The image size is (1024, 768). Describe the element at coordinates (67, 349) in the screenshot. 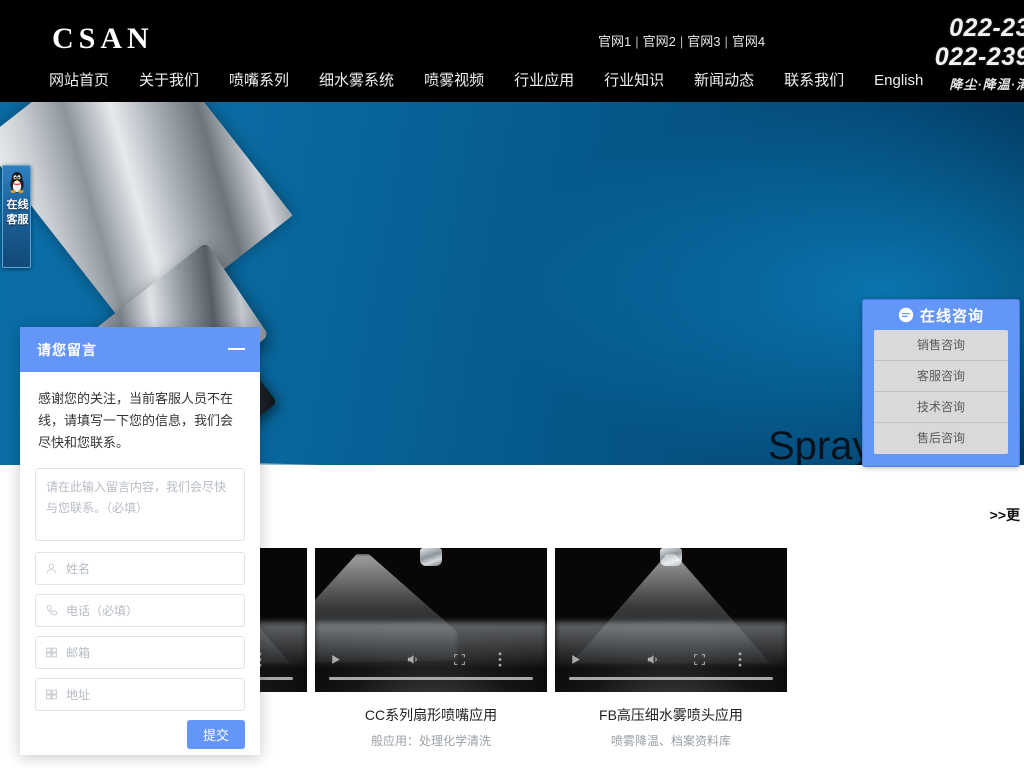

I see `leave-message-title: 请您留言` at that location.